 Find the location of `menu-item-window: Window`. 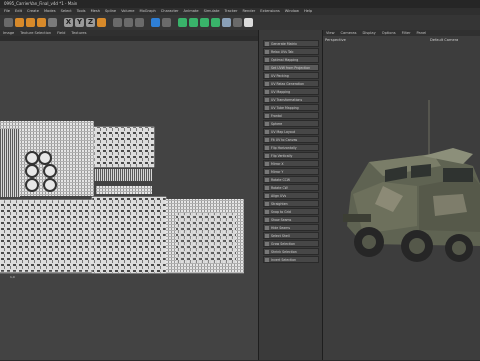

menu-item-window: Window is located at coordinates (292, 11).